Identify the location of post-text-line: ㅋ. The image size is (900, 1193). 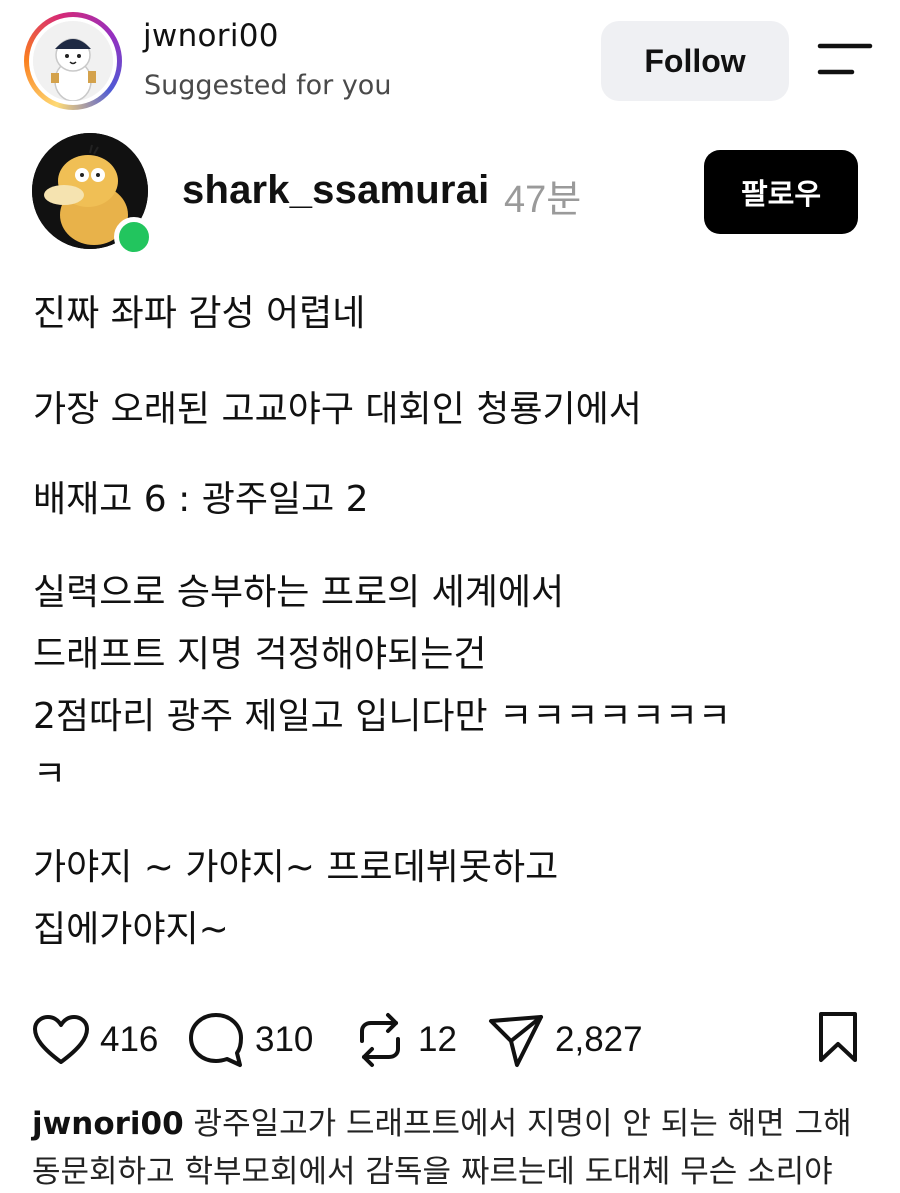
(50, 774).